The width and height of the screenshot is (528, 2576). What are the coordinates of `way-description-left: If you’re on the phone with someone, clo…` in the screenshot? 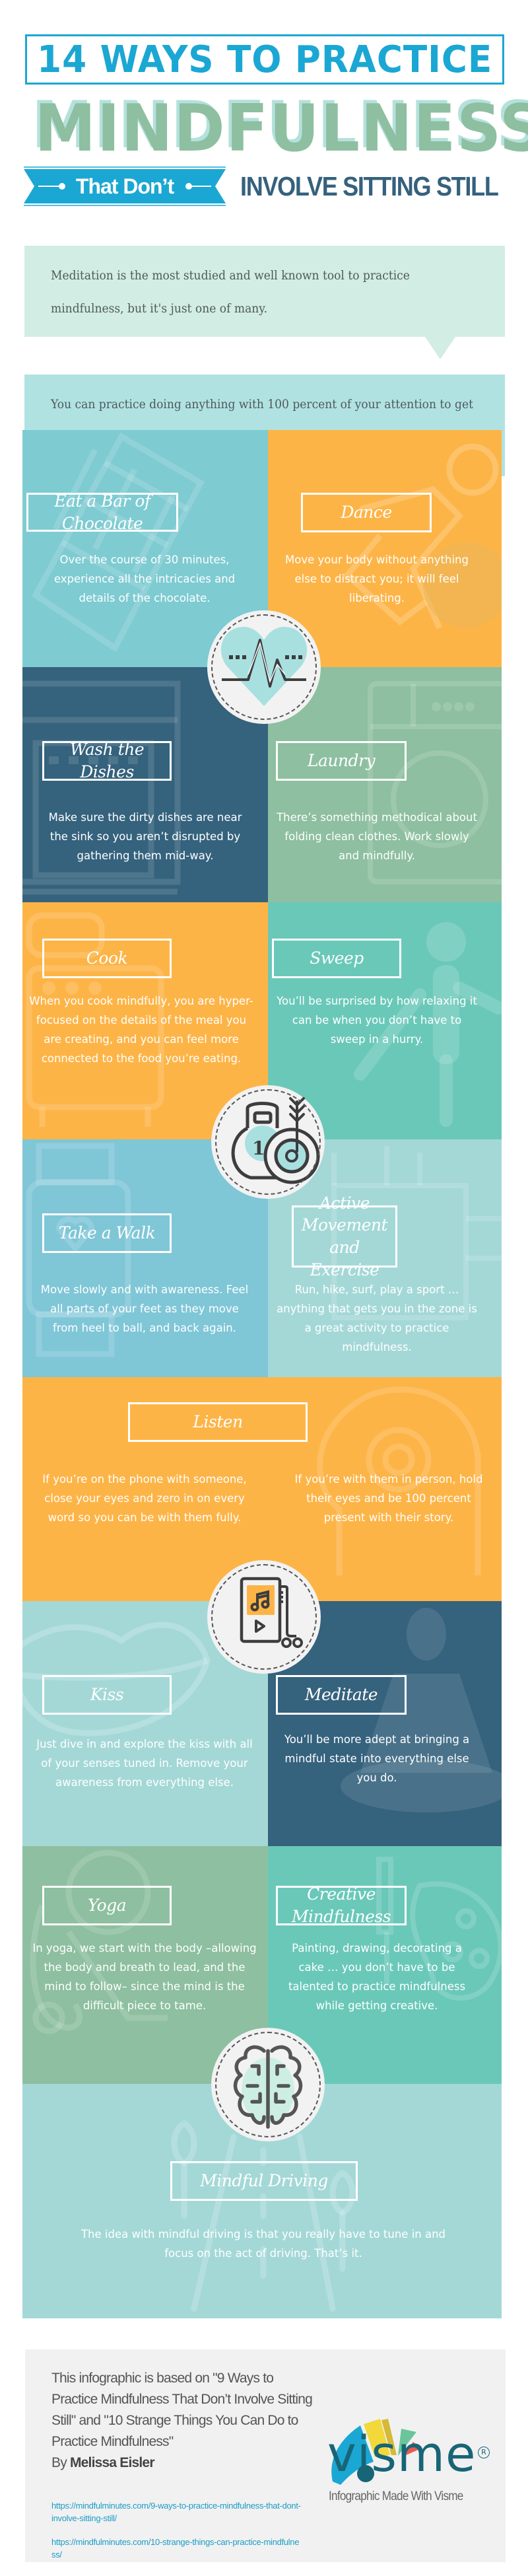 It's located at (144, 1498).